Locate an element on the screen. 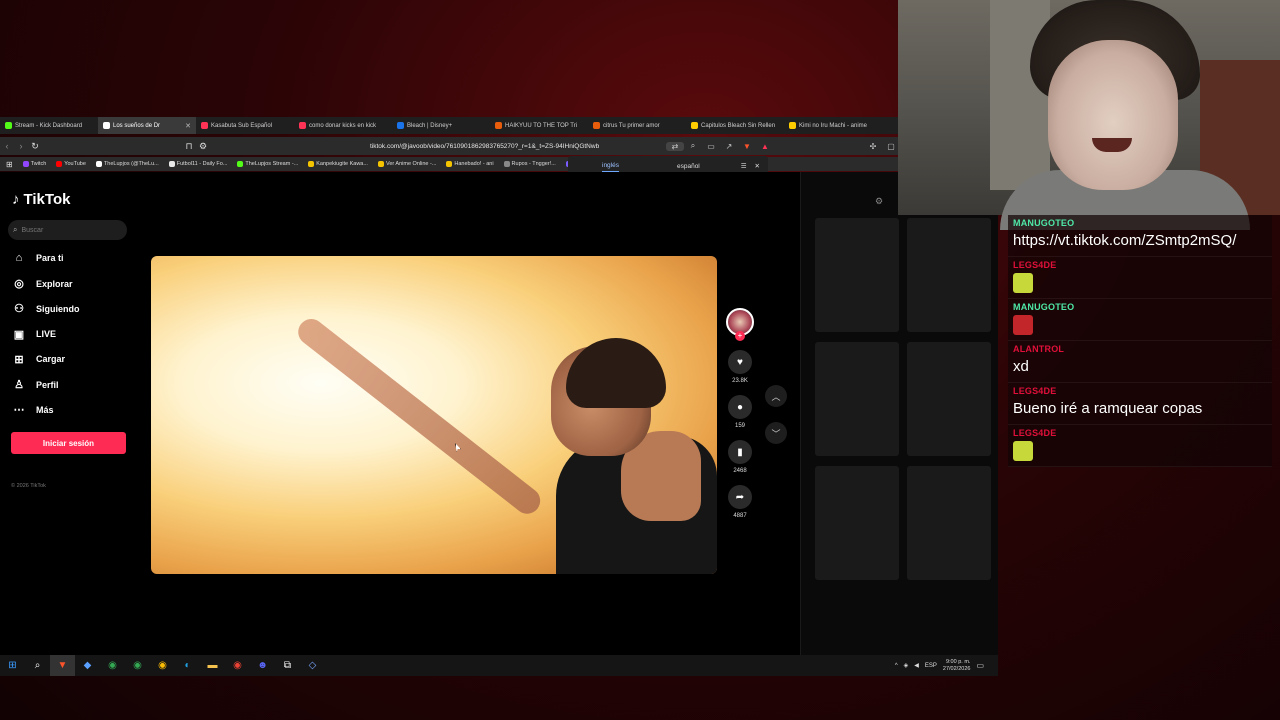 The image size is (1280, 720). search-box: ⌕ is located at coordinates (67, 230).